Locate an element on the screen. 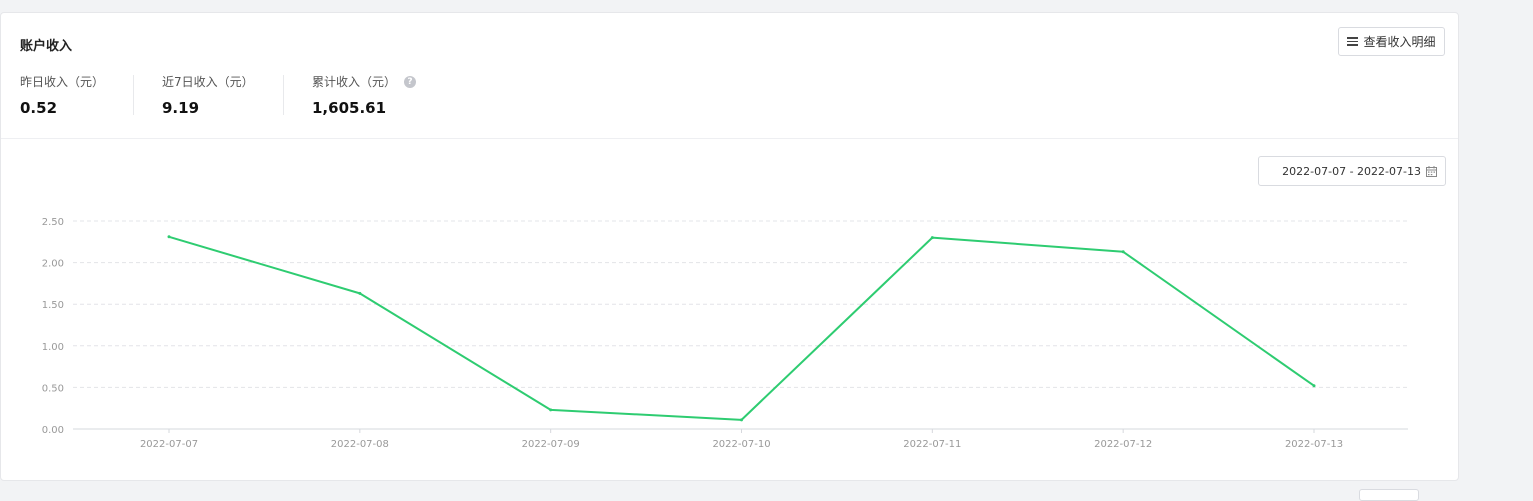 Image resolution: width=1533 pixels, height=501 pixels. x-tick-label: 2022-07-08 is located at coordinates (360, 444).